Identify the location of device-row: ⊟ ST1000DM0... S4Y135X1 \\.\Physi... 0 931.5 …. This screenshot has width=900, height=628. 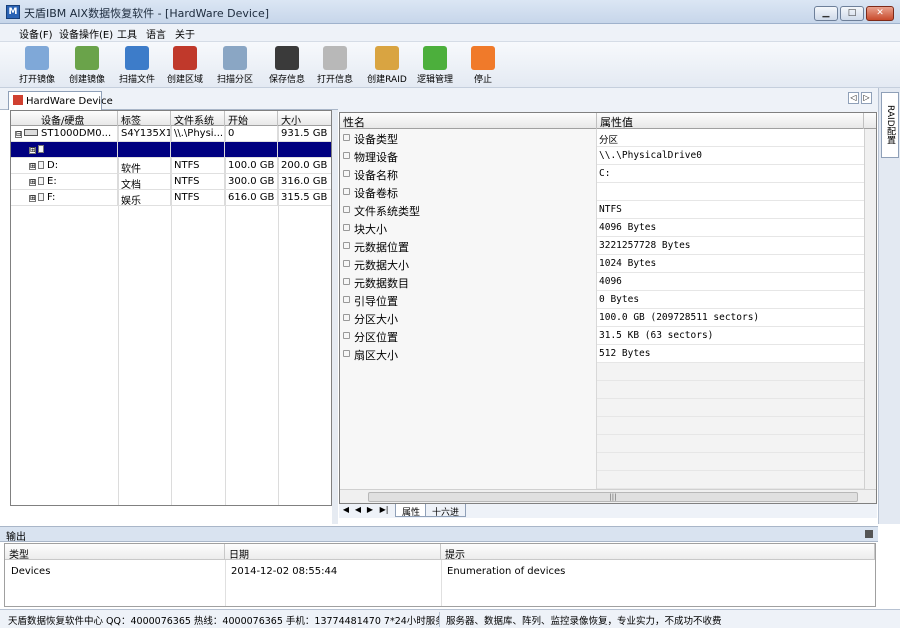
(171, 134).